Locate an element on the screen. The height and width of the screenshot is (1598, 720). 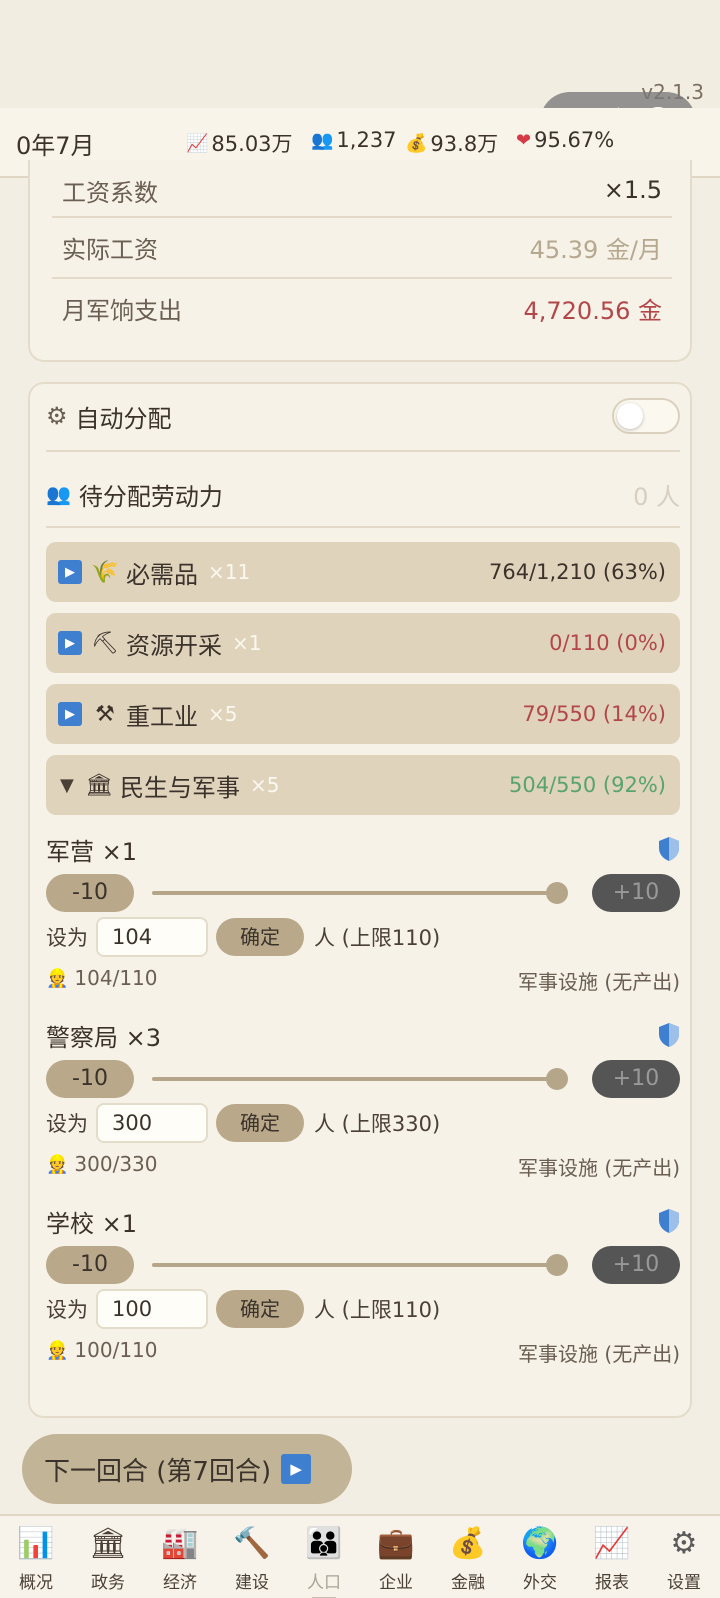
worker-count-input: 300 is located at coordinates (152, 1123).